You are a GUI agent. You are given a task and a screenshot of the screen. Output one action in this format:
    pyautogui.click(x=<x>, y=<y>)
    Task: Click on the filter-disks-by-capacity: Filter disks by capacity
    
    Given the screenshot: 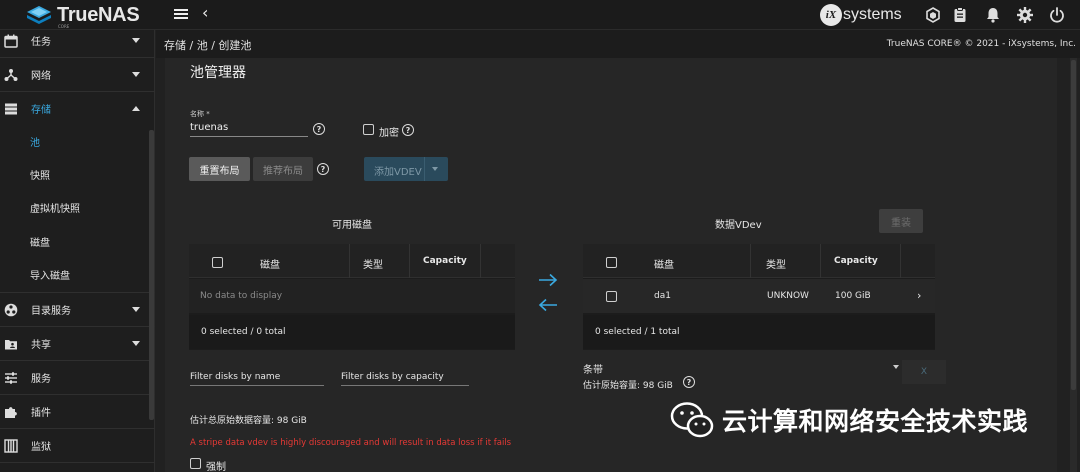 What is the action you would take?
    pyautogui.click(x=392, y=377)
    